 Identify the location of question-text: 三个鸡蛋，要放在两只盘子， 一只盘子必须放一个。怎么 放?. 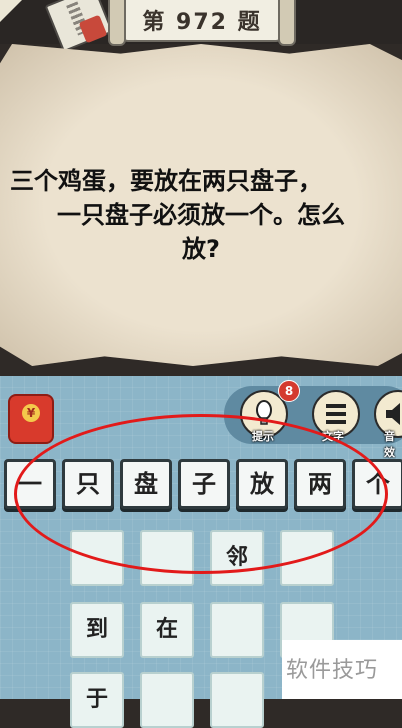
(201, 215).